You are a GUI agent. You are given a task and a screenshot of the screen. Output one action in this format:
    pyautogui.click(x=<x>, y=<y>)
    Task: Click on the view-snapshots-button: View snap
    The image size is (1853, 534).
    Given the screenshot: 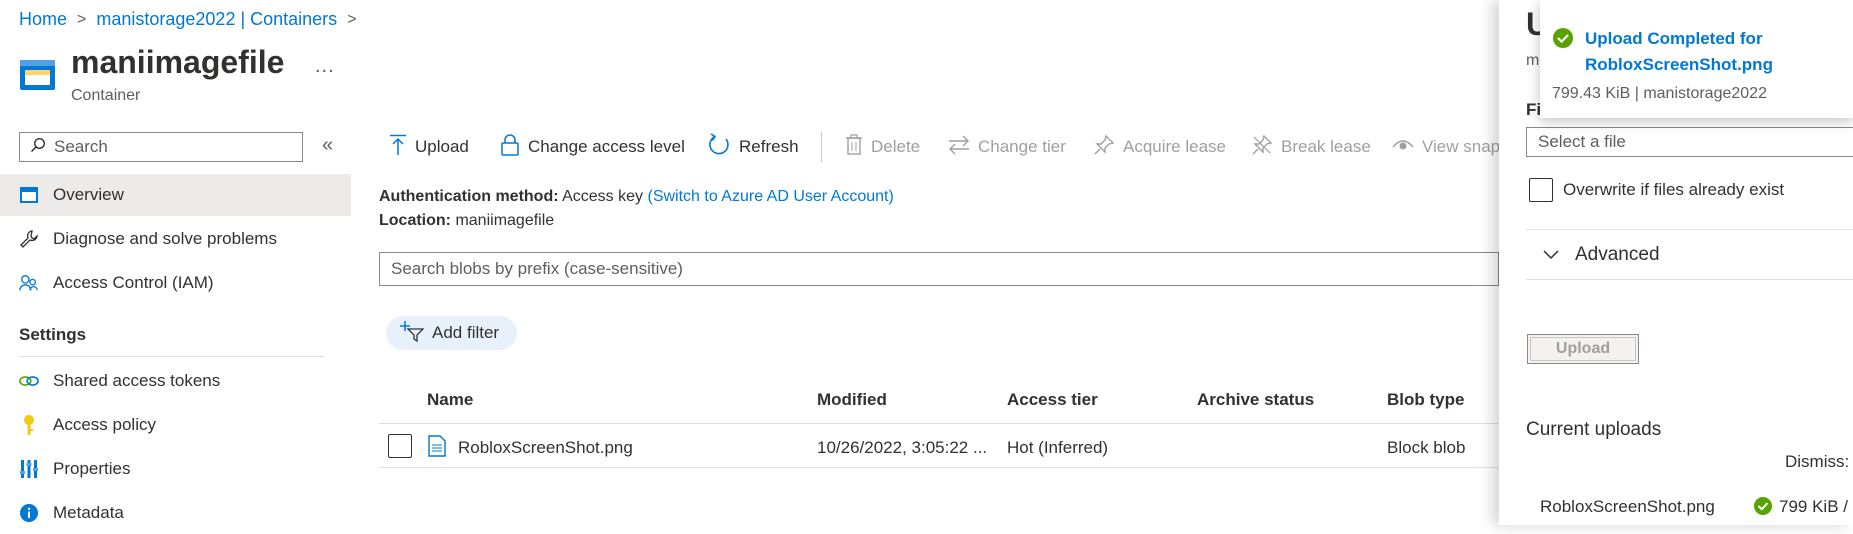 What is the action you would take?
    pyautogui.click(x=1446, y=147)
    